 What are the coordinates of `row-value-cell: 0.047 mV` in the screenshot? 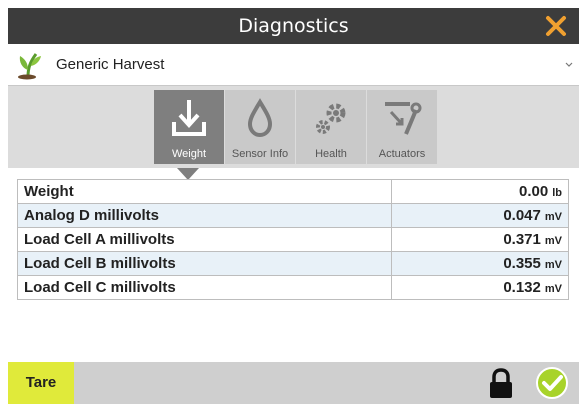 It's located at (480, 215).